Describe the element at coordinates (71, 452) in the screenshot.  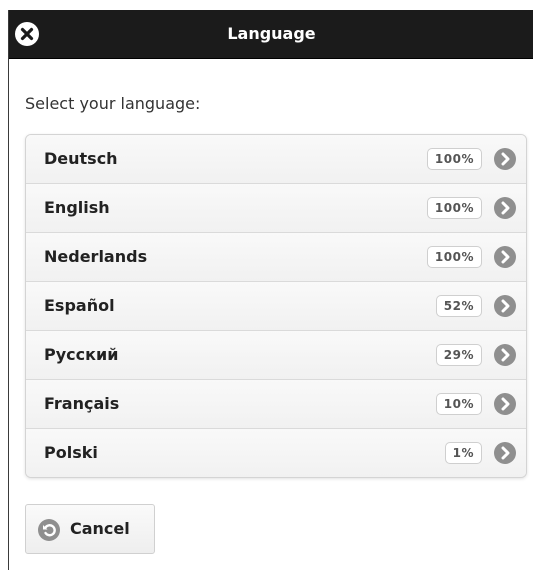
I see `language-label: Polski` at that location.